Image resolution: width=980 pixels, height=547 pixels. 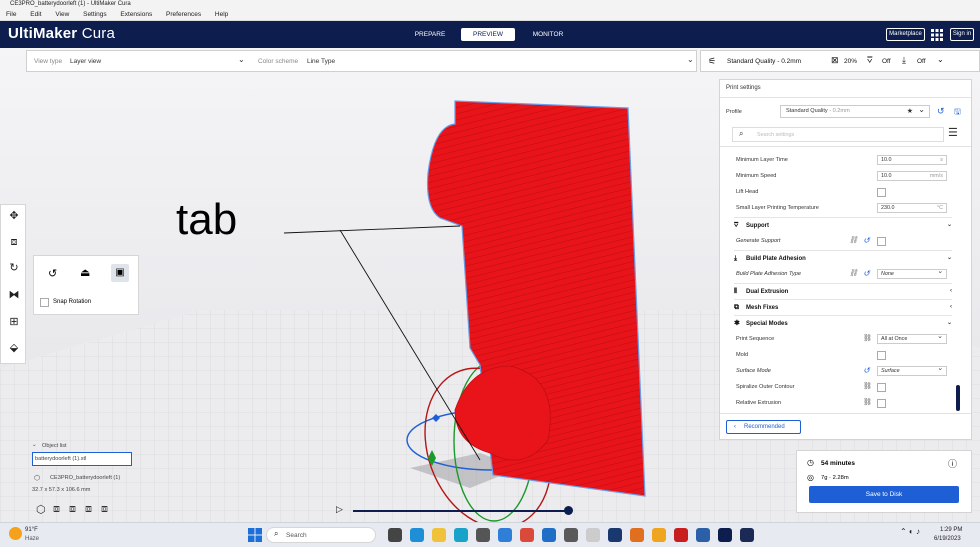 I want to click on cura-app-icon, so click(x=725, y=535).